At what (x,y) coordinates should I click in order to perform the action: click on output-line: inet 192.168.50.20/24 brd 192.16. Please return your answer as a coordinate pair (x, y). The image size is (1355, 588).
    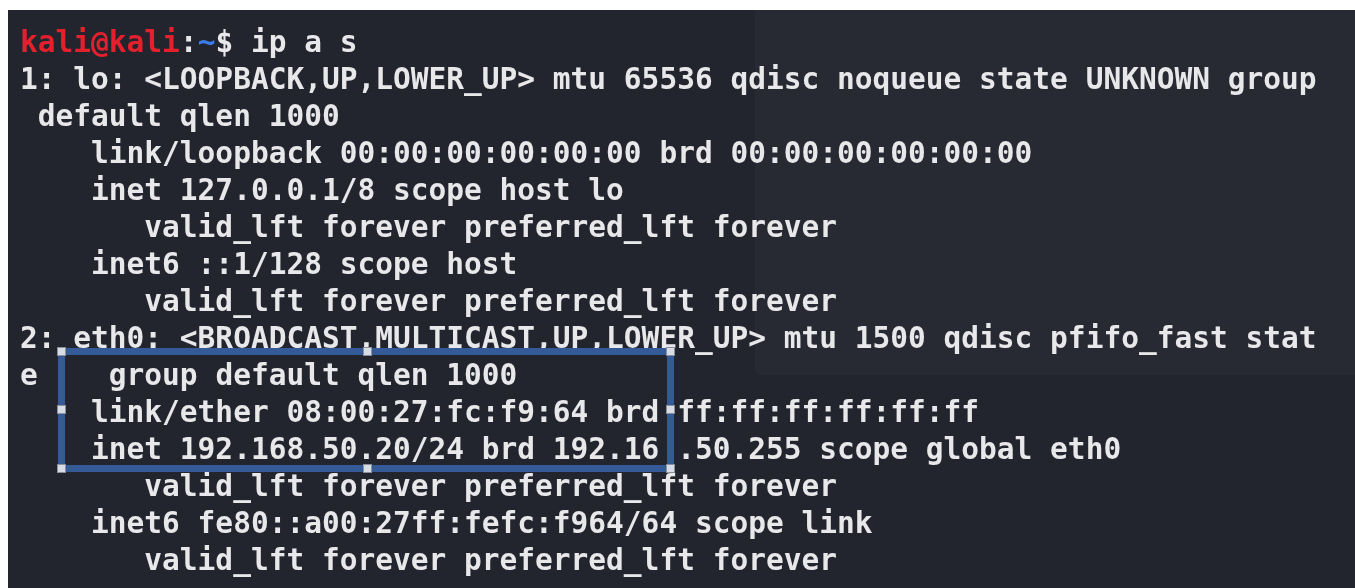
    Looking at the image, I should click on (375, 449).